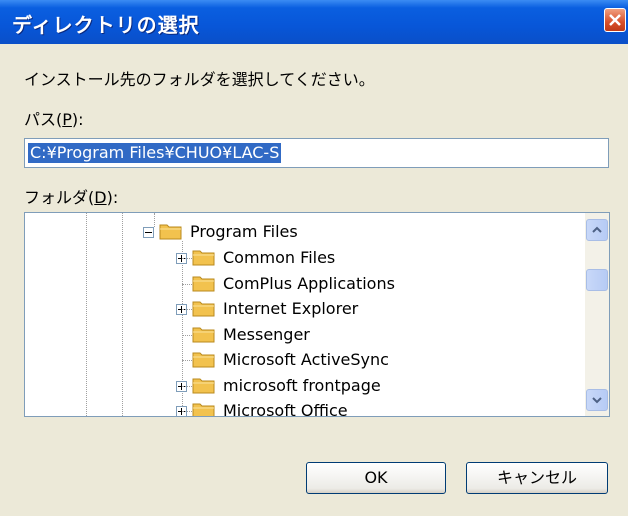 The image size is (628, 516). I want to click on tree-item: microsoft frontpage, so click(305, 386).